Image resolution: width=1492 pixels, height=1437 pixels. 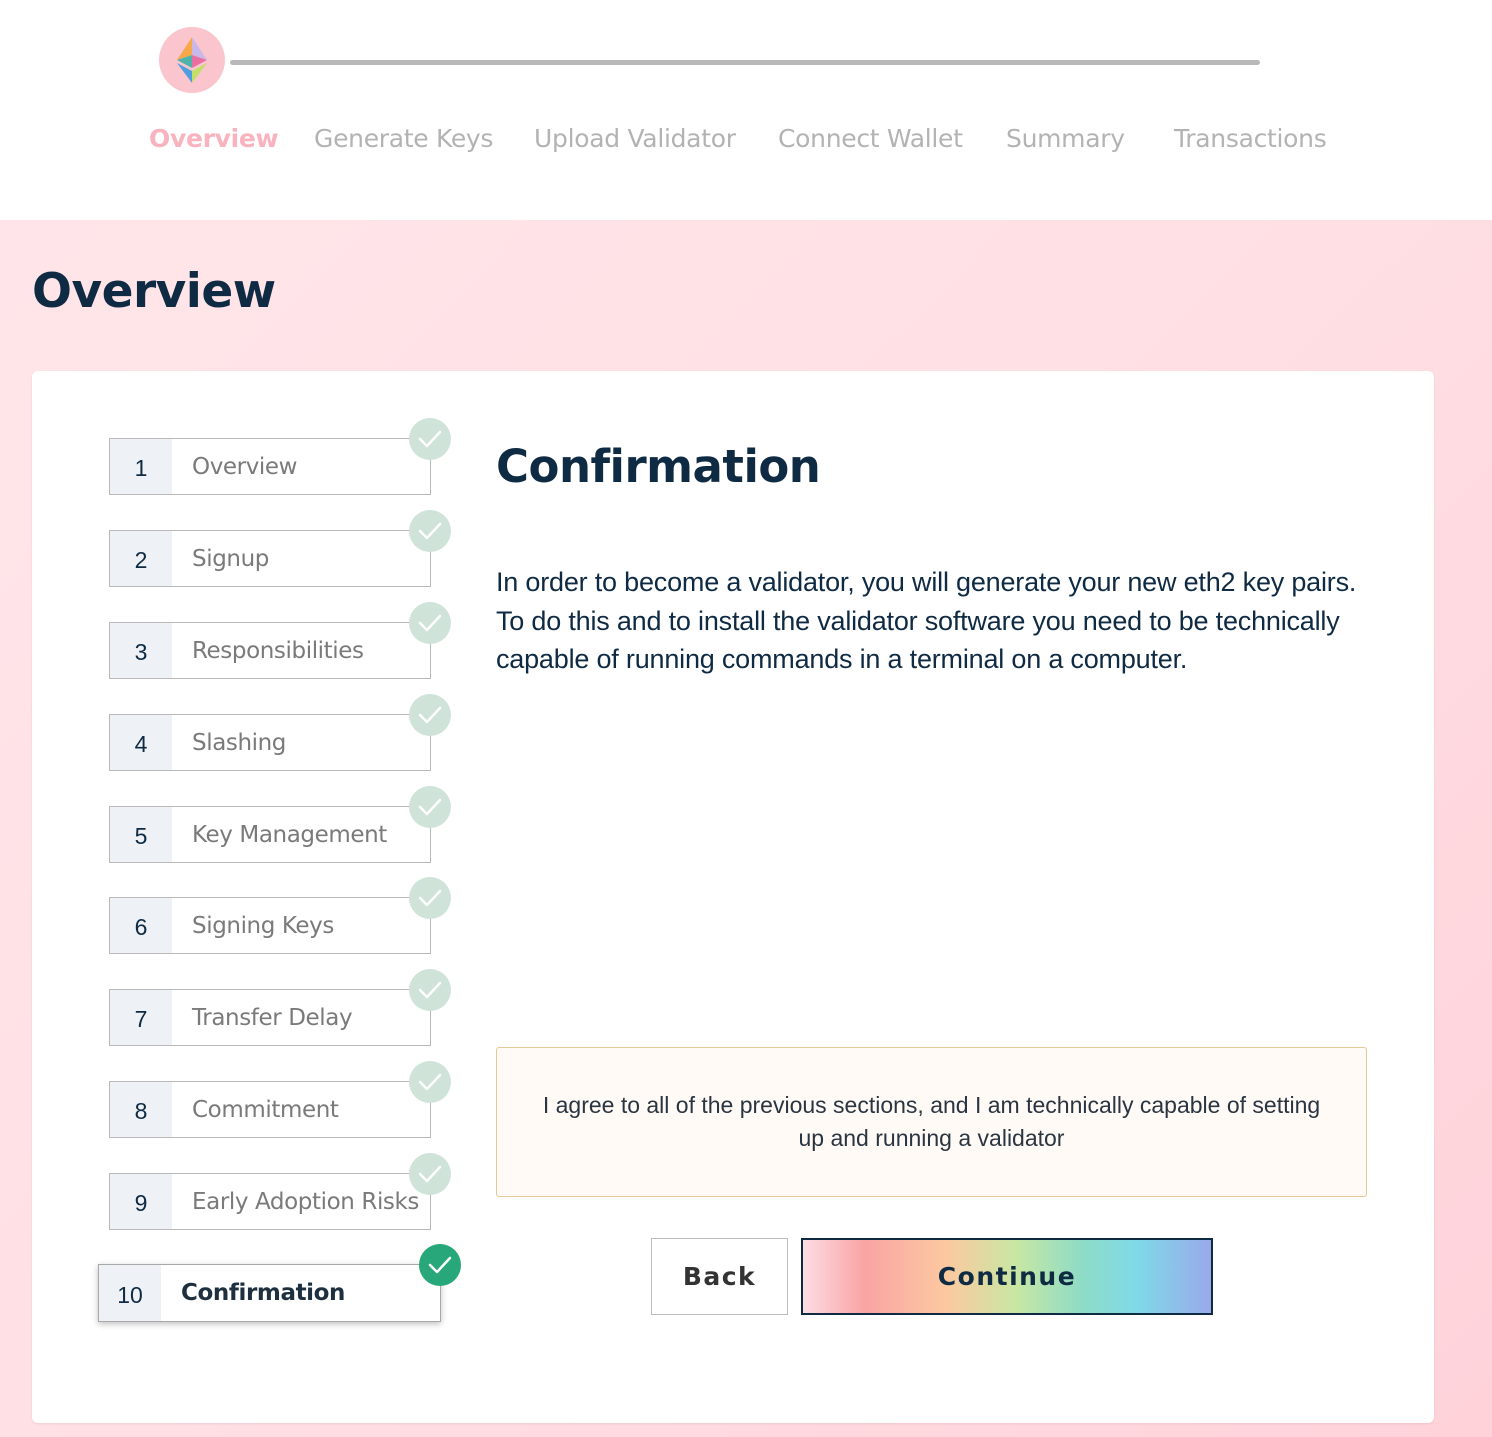 What do you see at coordinates (635, 141) in the screenshot?
I see `step-tab-upload-validator: Upload Validator` at bounding box center [635, 141].